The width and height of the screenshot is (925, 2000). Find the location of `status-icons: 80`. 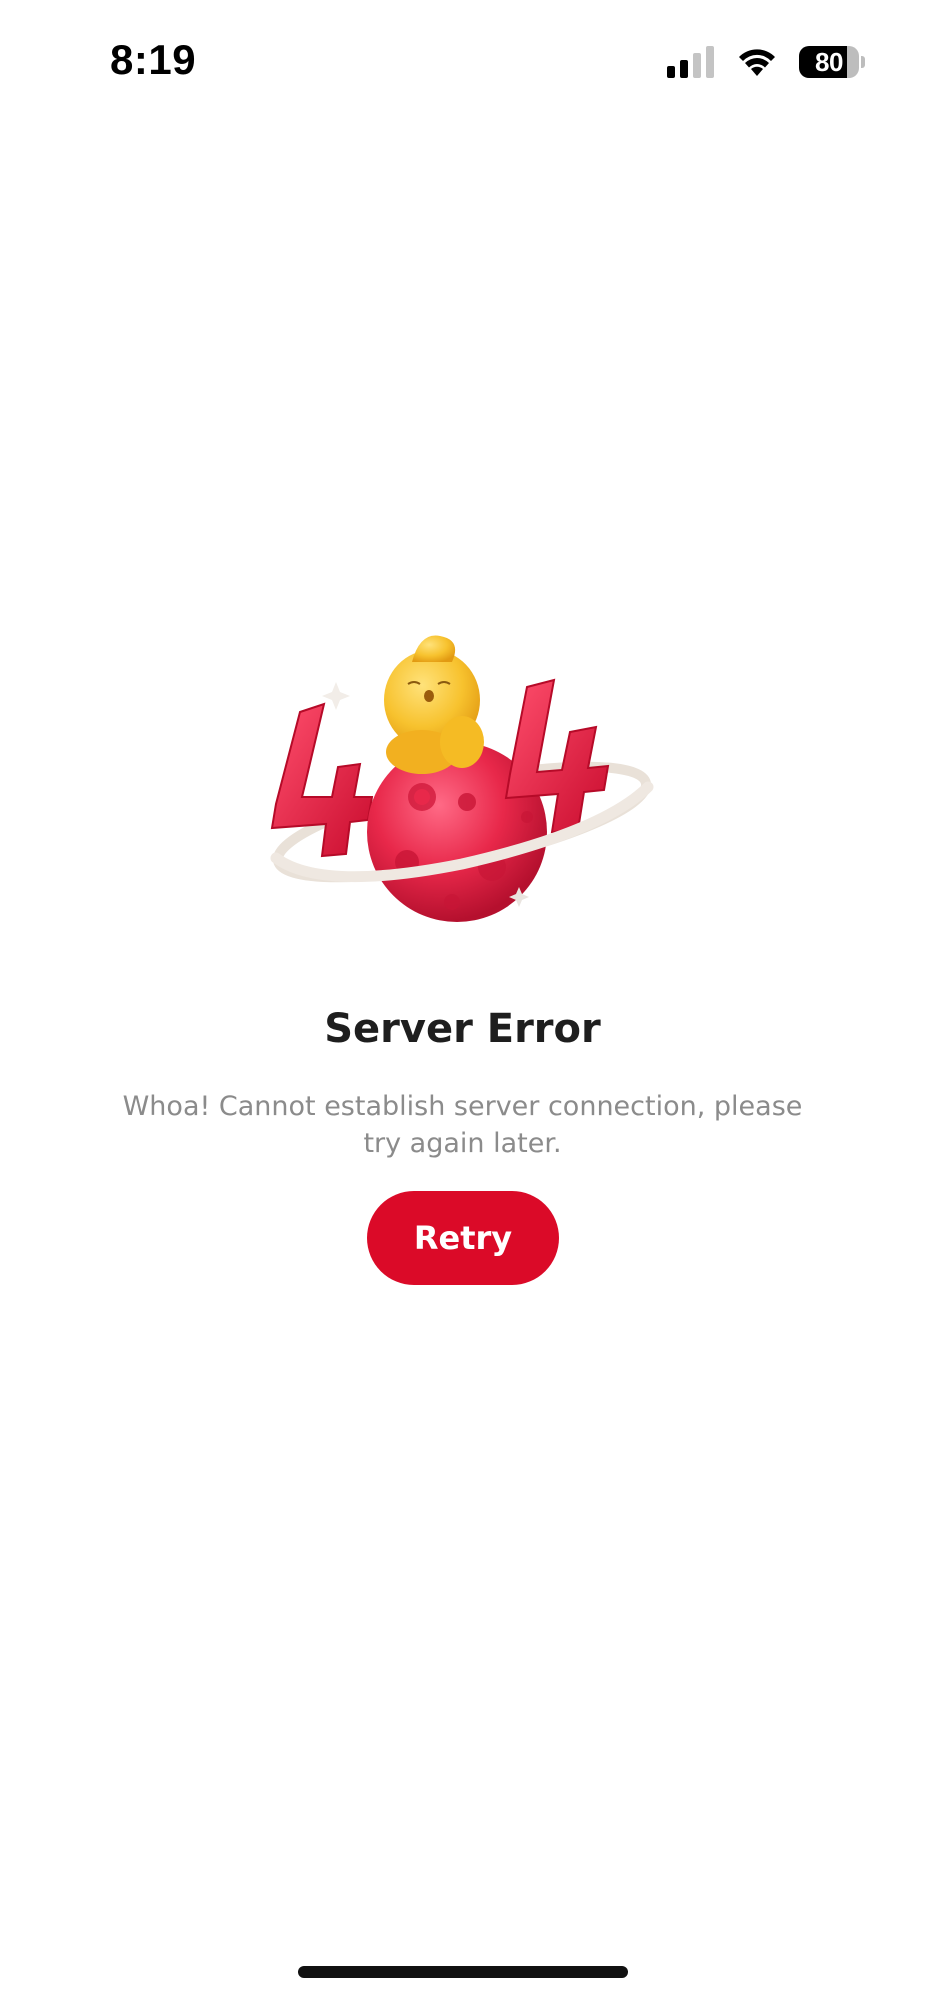

status-icons: 80 is located at coordinates (766, 62).